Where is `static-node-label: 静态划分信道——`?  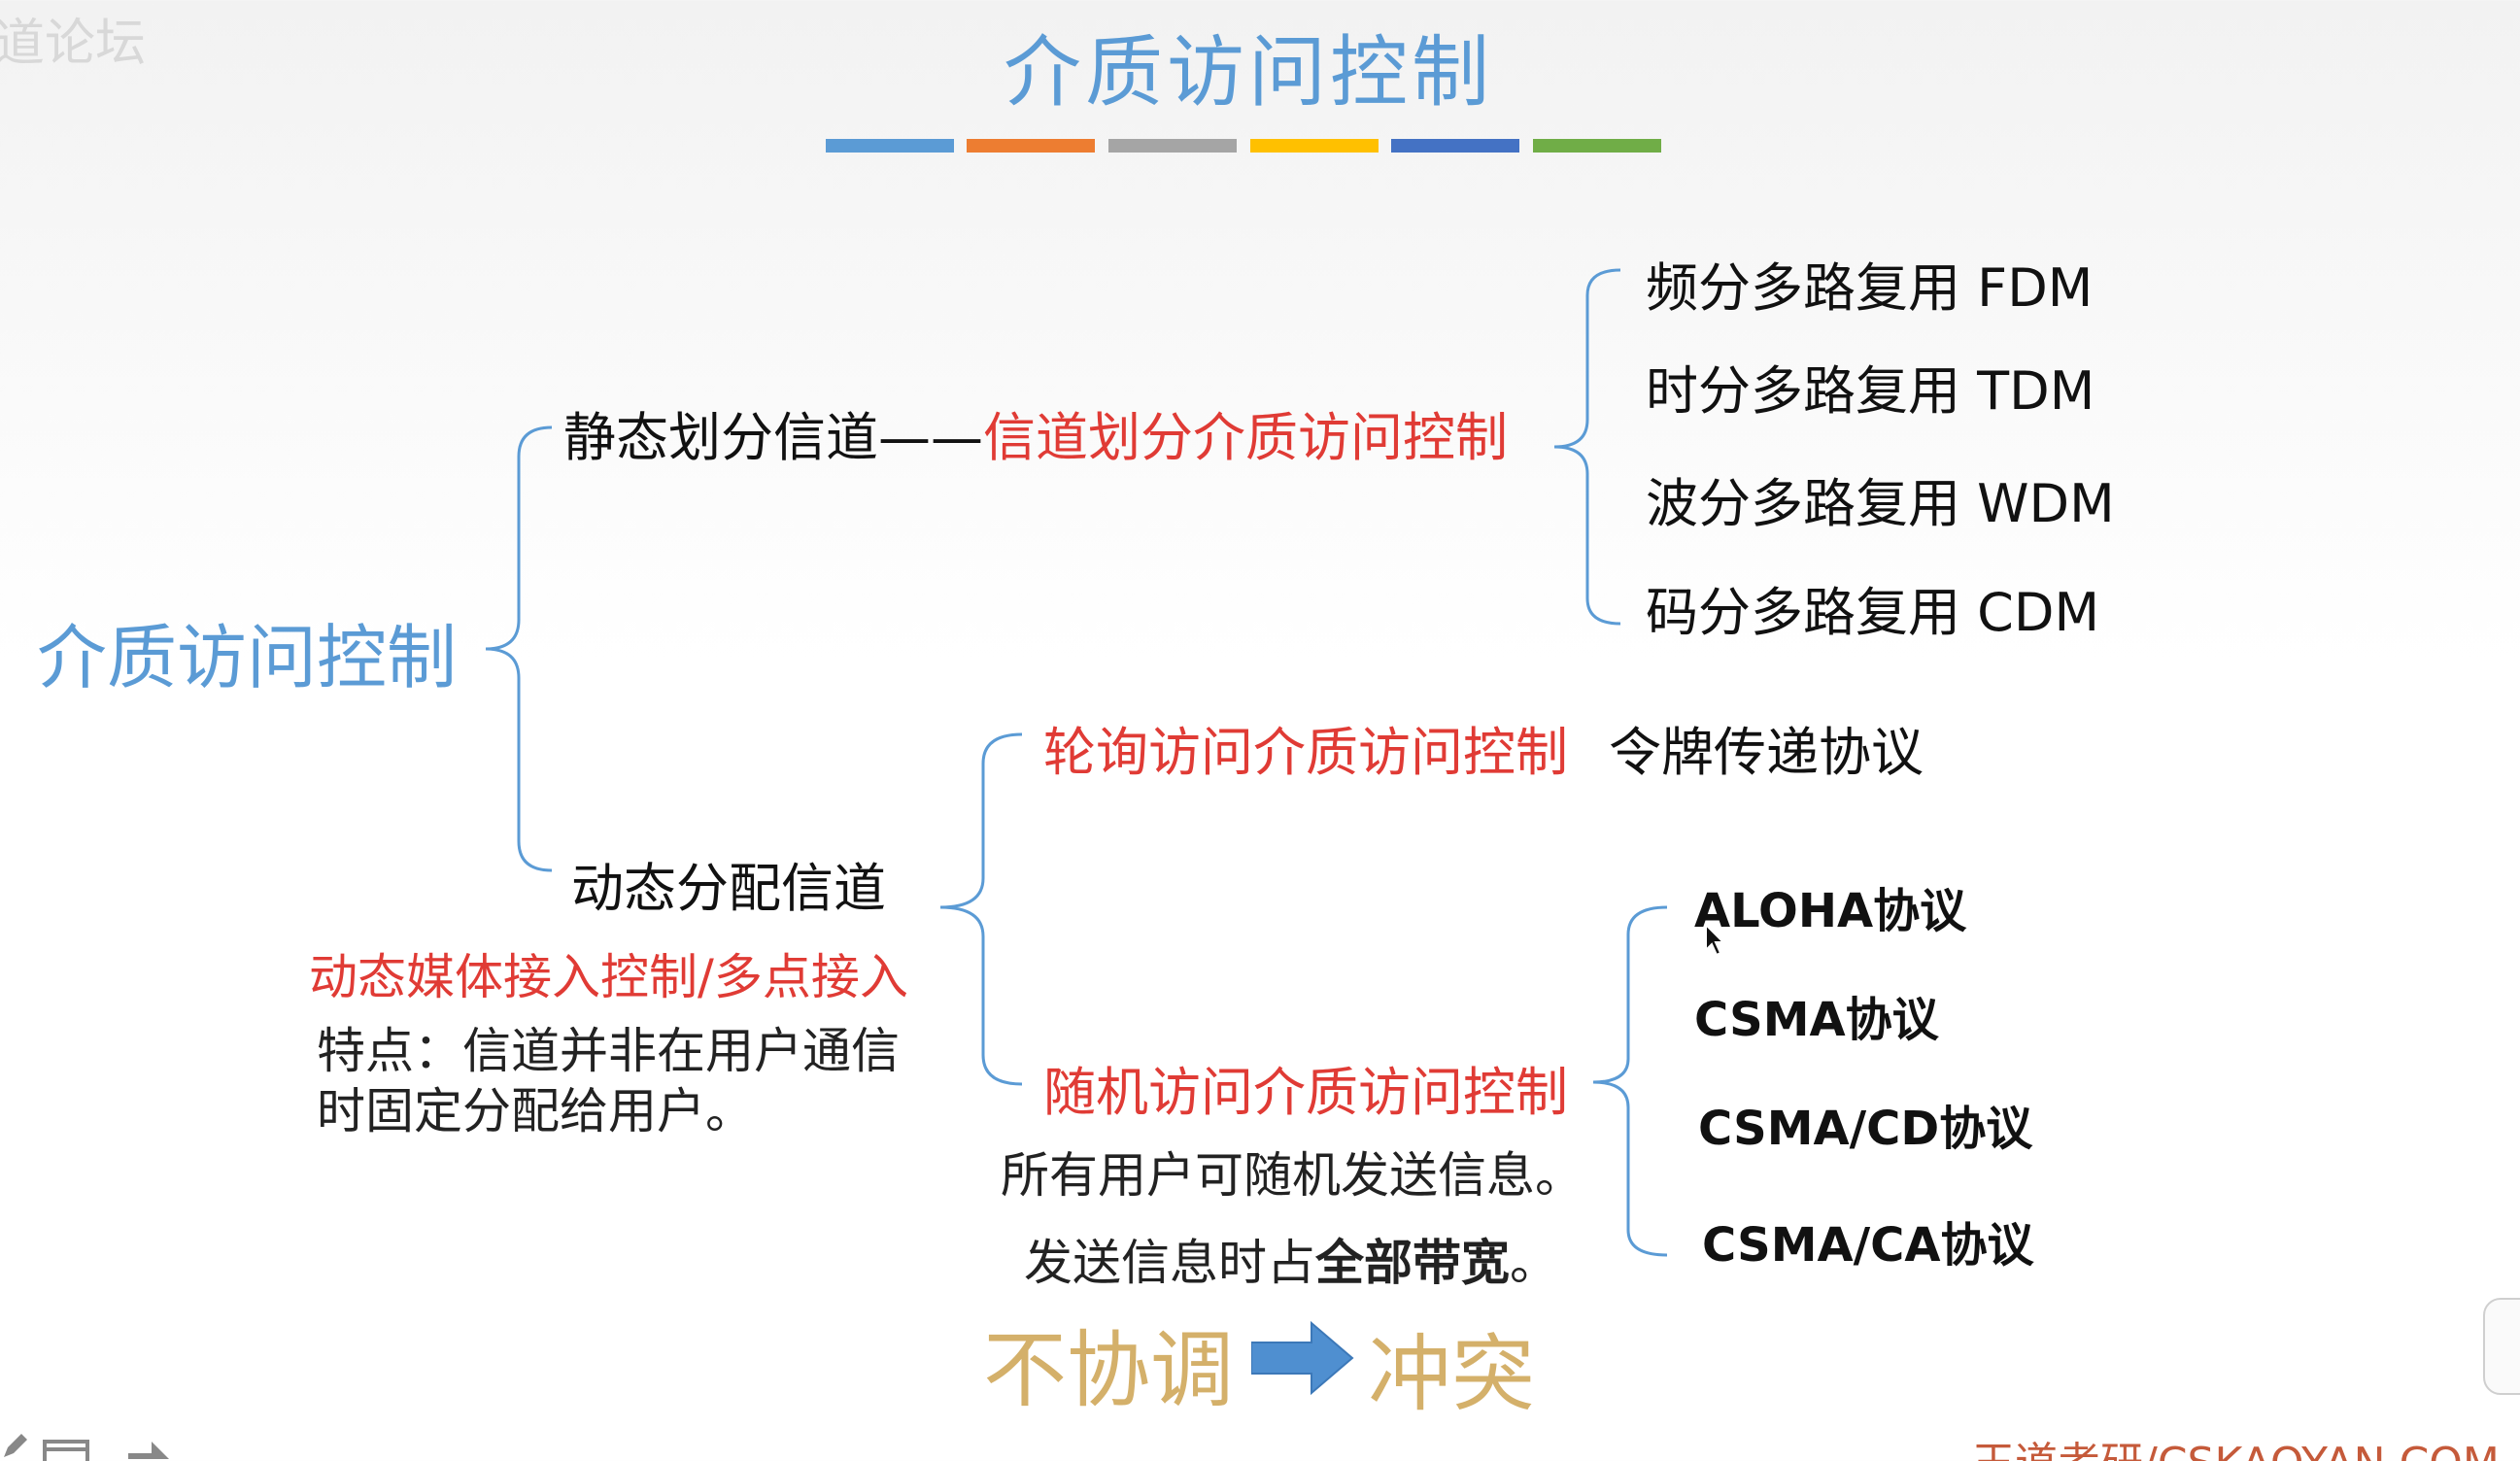 static-node-label: 静态划分信道—— is located at coordinates (773, 437).